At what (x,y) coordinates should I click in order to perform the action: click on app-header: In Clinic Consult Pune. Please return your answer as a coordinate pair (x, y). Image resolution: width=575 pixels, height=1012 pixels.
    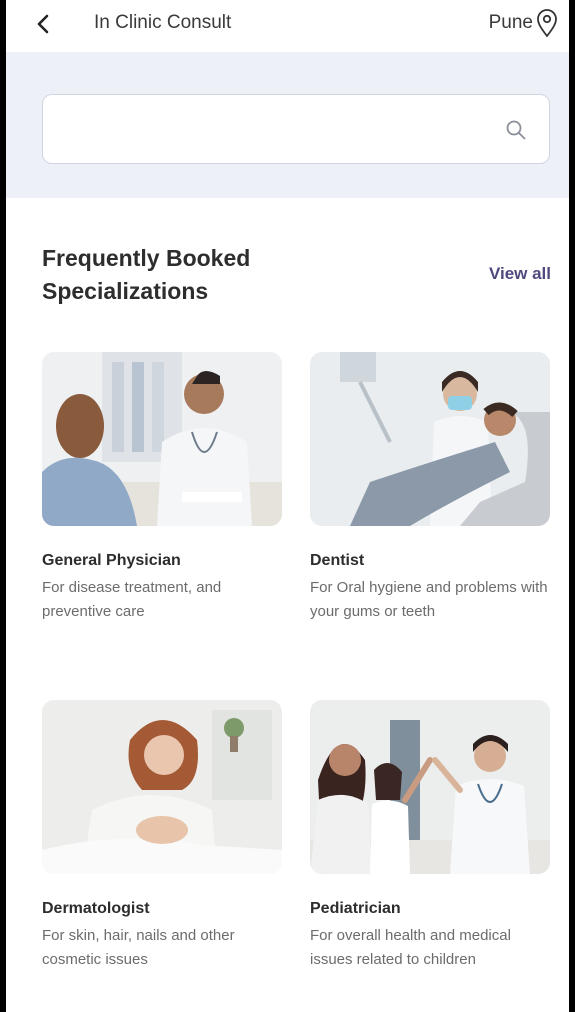
    Looking at the image, I should click on (287, 26).